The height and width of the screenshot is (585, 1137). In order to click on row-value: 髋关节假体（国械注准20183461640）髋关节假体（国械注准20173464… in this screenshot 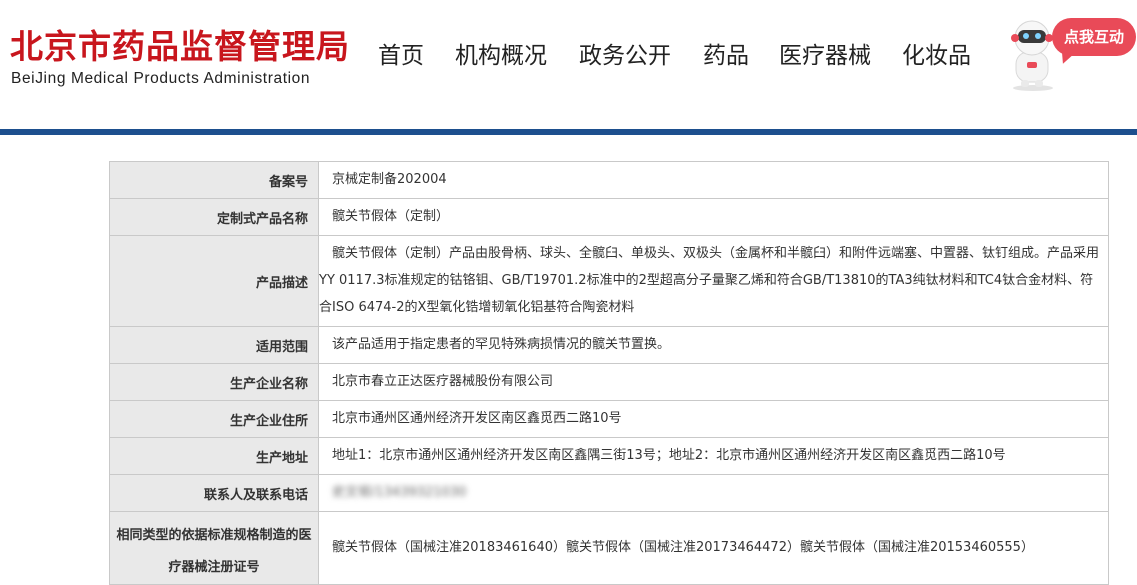, I will do `click(713, 548)`.